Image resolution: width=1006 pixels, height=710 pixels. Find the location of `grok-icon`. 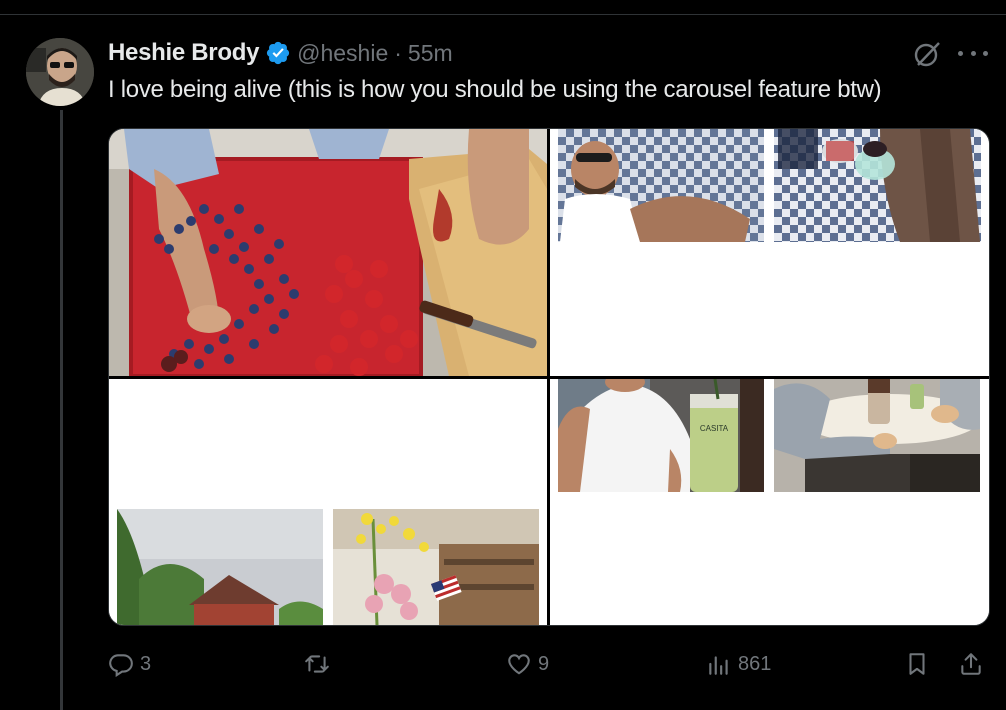

grok-icon is located at coordinates (927, 54).